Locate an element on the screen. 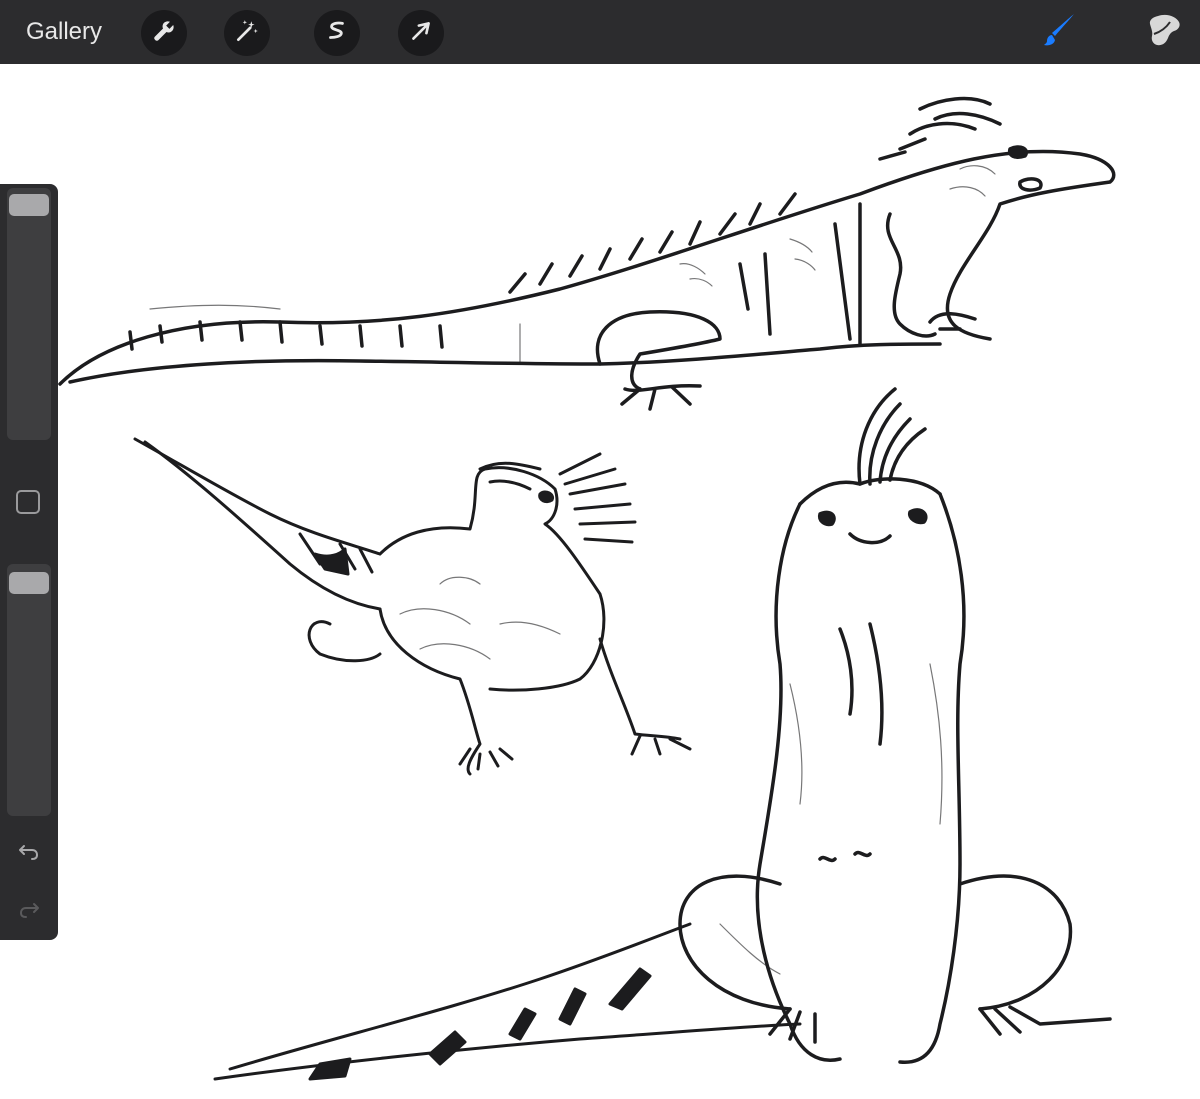 This screenshot has height=1099, width=1200. brush-size-knob is located at coordinates (29, 205).